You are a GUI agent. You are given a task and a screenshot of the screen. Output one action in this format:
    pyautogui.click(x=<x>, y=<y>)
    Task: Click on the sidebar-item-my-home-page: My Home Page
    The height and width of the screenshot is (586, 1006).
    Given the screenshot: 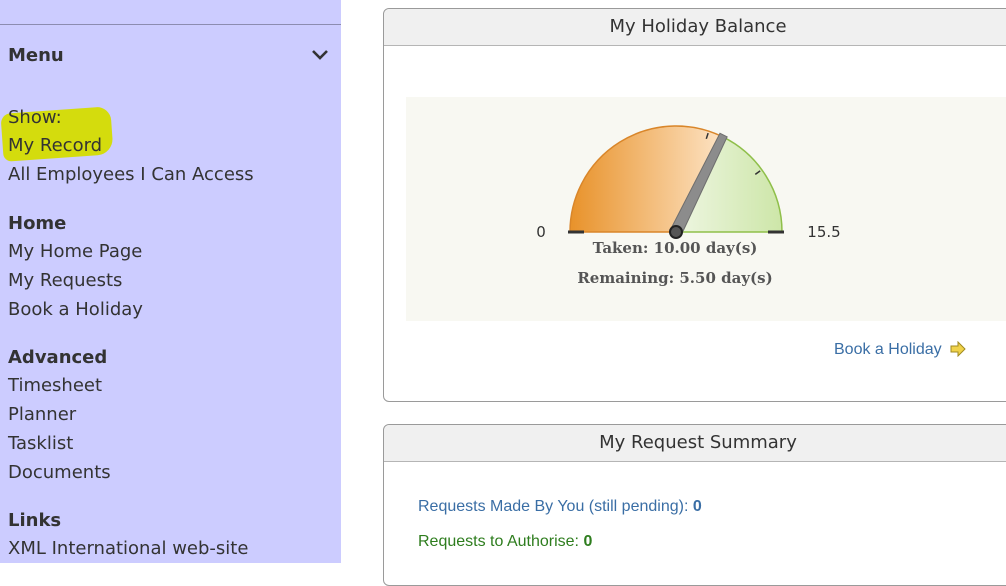 What is the action you would take?
    pyautogui.click(x=75, y=251)
    